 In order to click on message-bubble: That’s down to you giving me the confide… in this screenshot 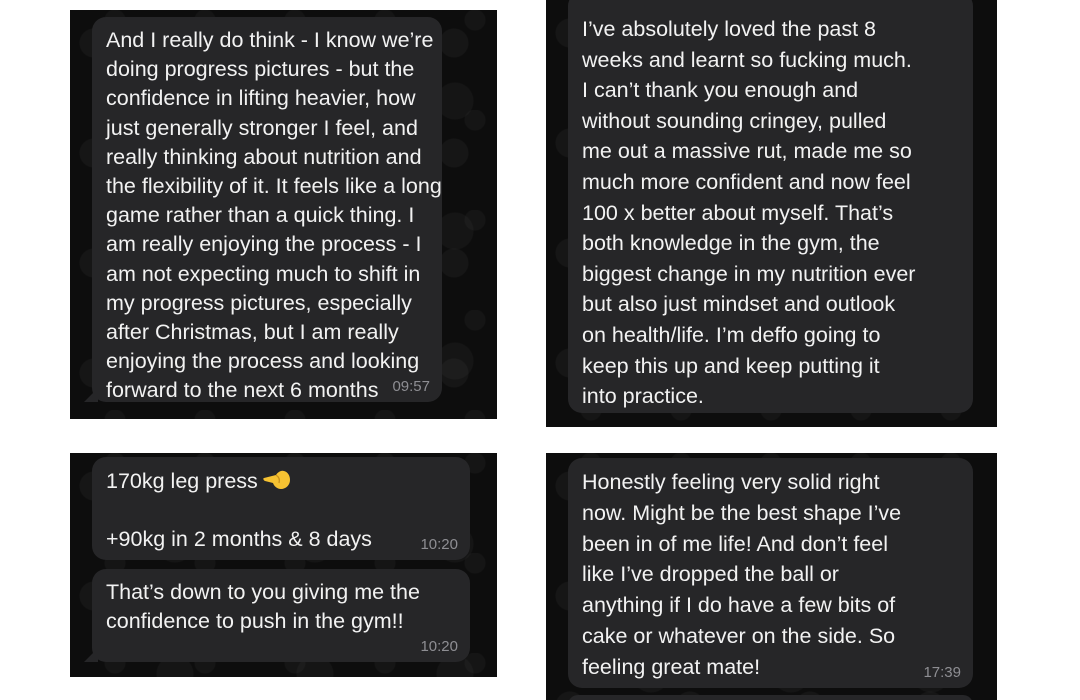, I will do `click(277, 615)`.